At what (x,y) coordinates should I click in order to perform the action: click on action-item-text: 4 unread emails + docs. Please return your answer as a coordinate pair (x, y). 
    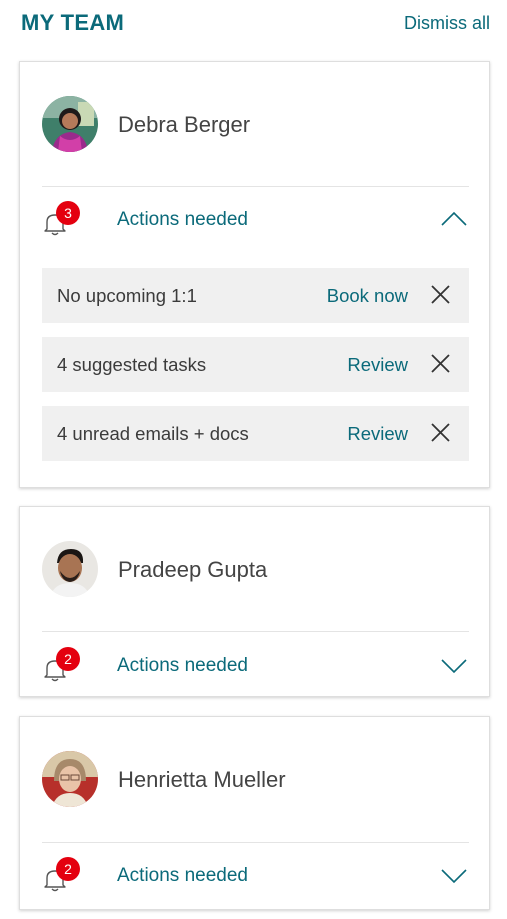
    Looking at the image, I should click on (153, 433).